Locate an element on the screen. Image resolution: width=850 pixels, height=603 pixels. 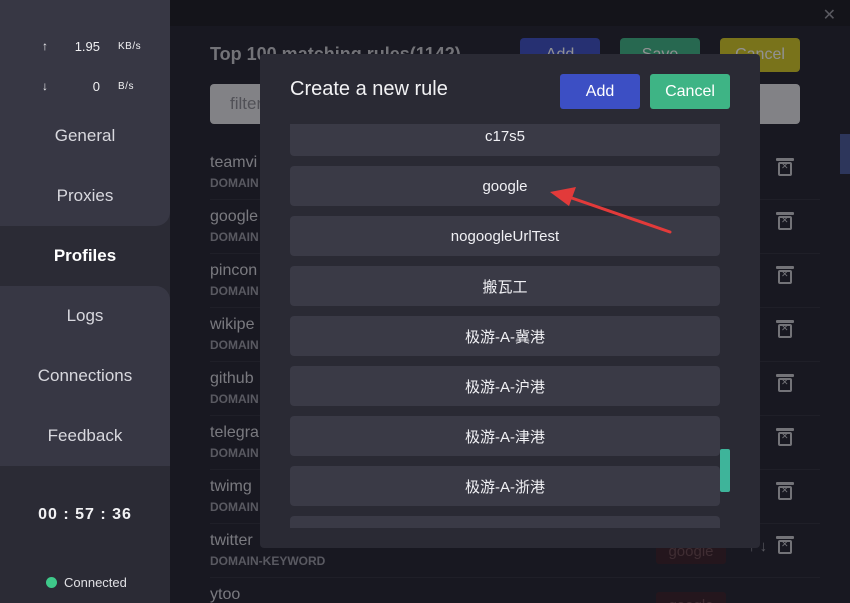
dialog-add-button: Add is located at coordinates (600, 91).